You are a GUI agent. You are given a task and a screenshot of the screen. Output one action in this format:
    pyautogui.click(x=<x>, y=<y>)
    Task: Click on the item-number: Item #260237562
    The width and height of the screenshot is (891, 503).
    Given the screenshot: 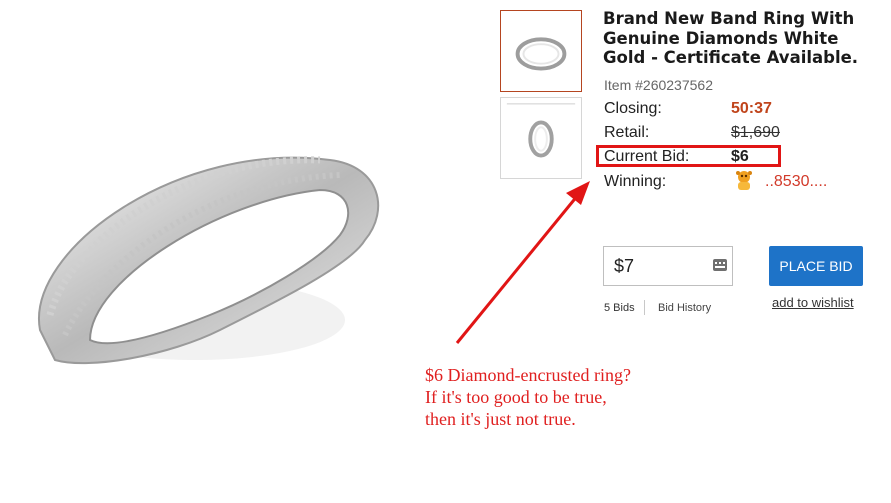 What is the action you would take?
    pyautogui.click(x=658, y=85)
    